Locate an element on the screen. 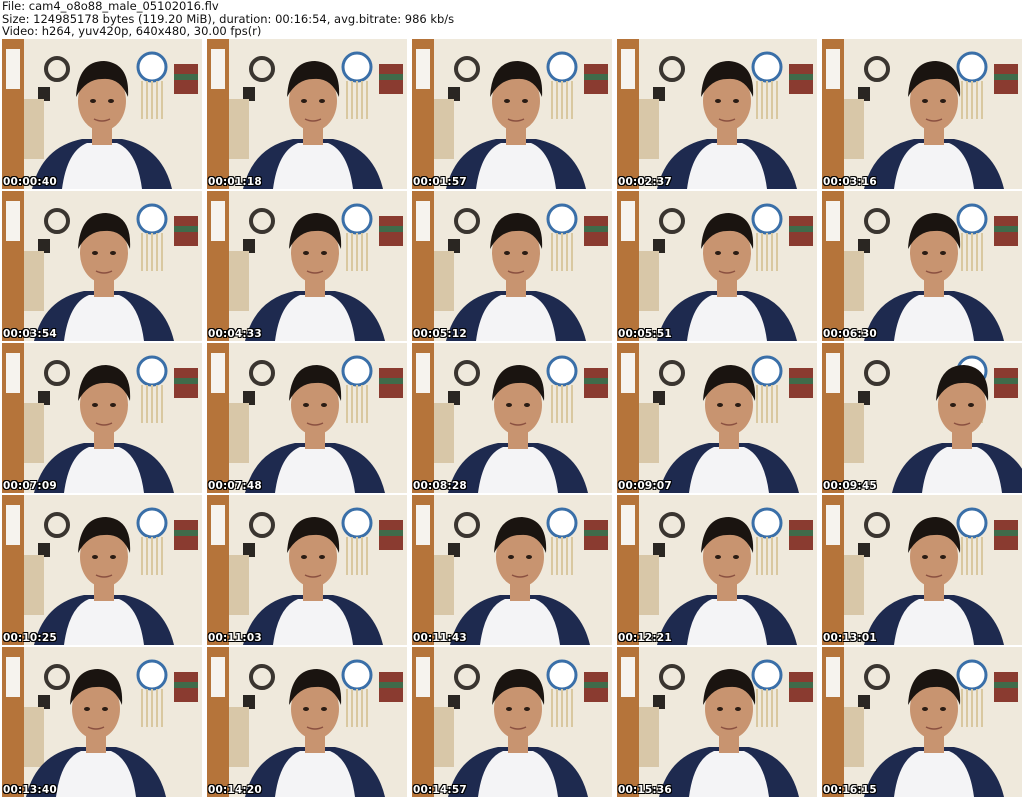 This screenshot has height=799, width=1024. thumbnail-timestamp: 00:13:01 is located at coordinates (850, 638).